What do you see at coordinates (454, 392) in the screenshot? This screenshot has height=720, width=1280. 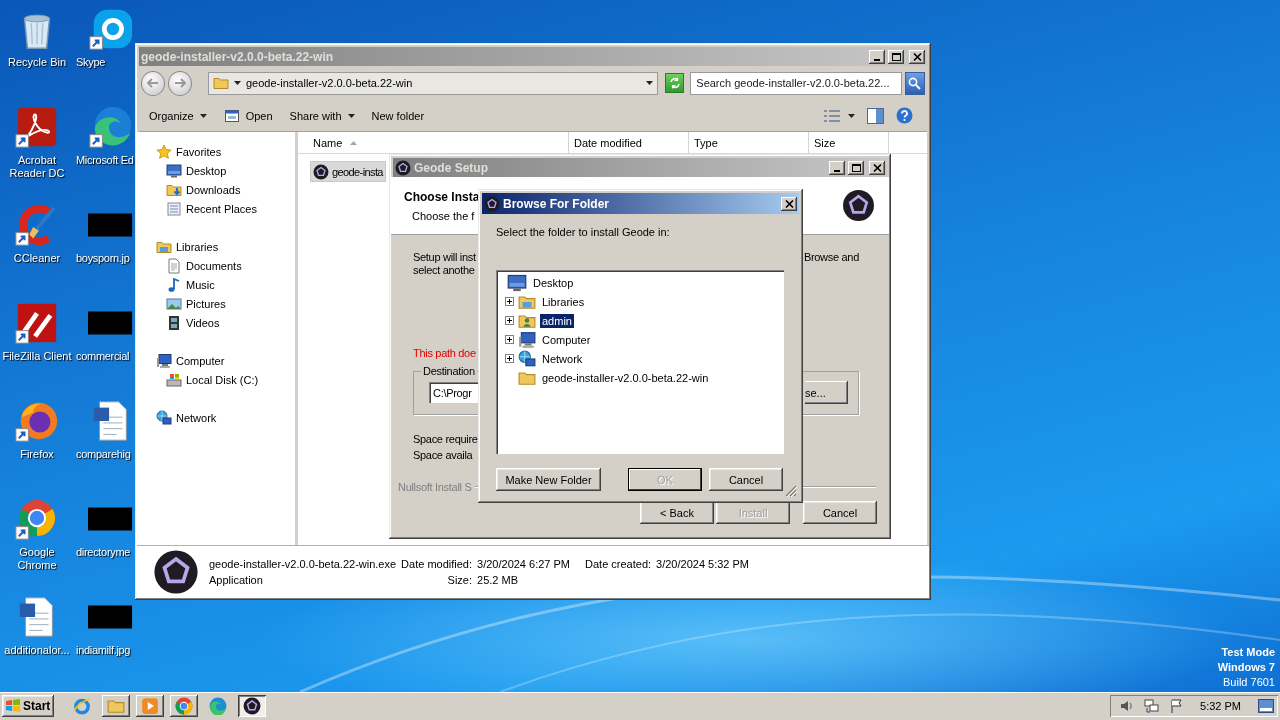 I see `path-field: C:\Progr` at bounding box center [454, 392].